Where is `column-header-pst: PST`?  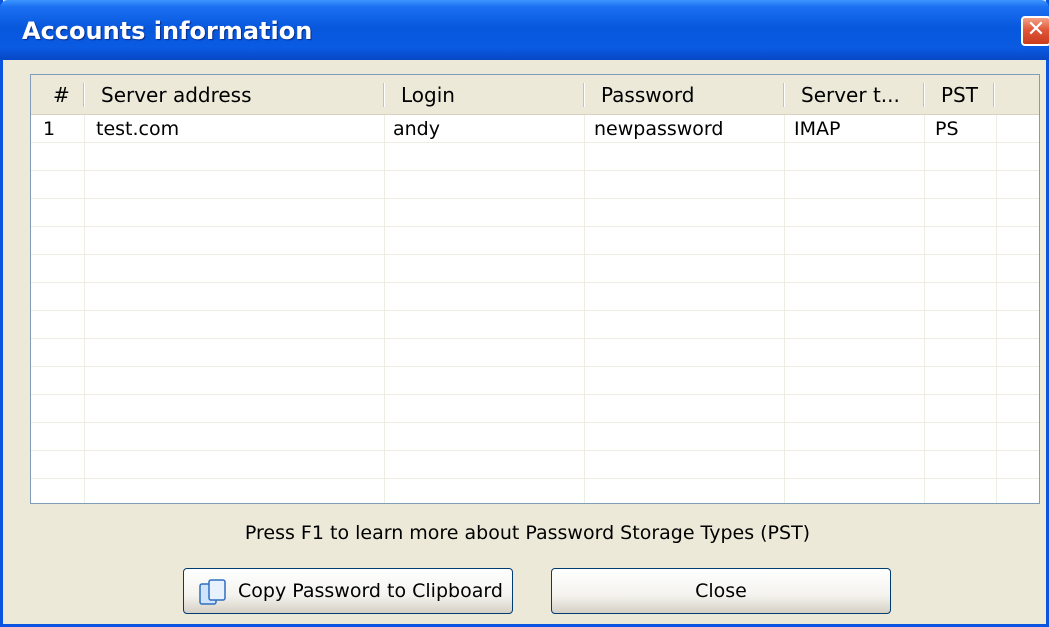
column-header-pst: PST is located at coordinates (958, 95).